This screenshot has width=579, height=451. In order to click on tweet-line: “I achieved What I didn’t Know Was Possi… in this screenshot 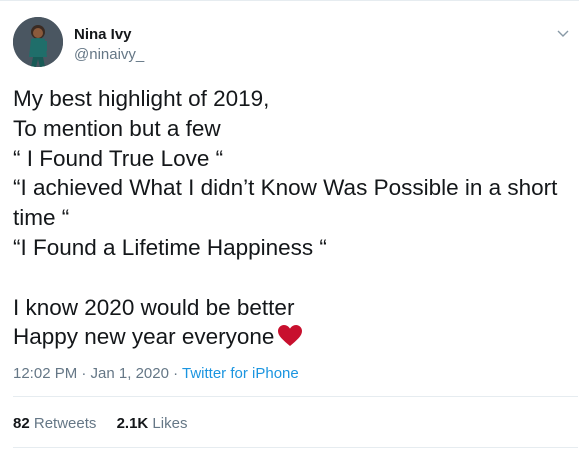, I will do `click(285, 188)`.